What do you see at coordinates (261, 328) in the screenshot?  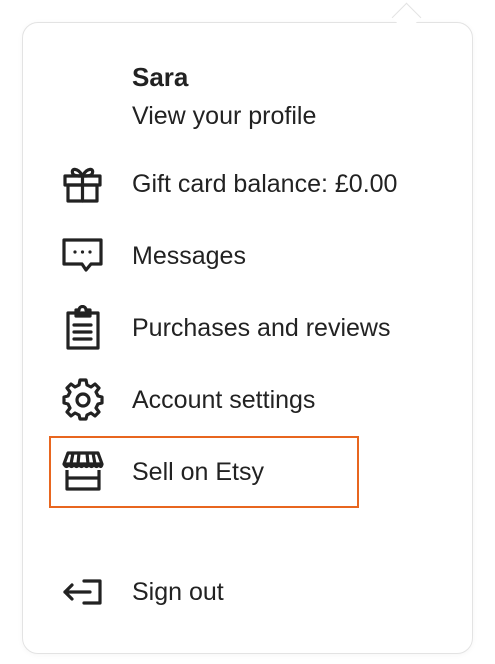 I see `menu-item-label: Purchases and reviews` at bounding box center [261, 328].